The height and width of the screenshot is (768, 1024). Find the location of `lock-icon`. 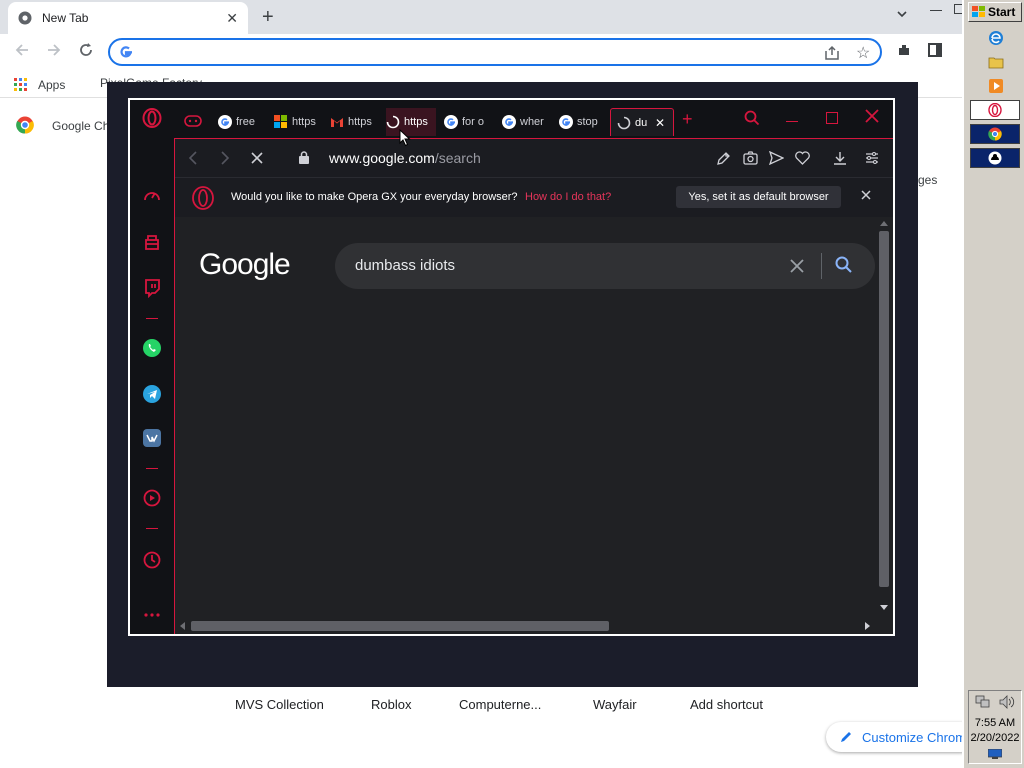

lock-icon is located at coordinates (304, 157).